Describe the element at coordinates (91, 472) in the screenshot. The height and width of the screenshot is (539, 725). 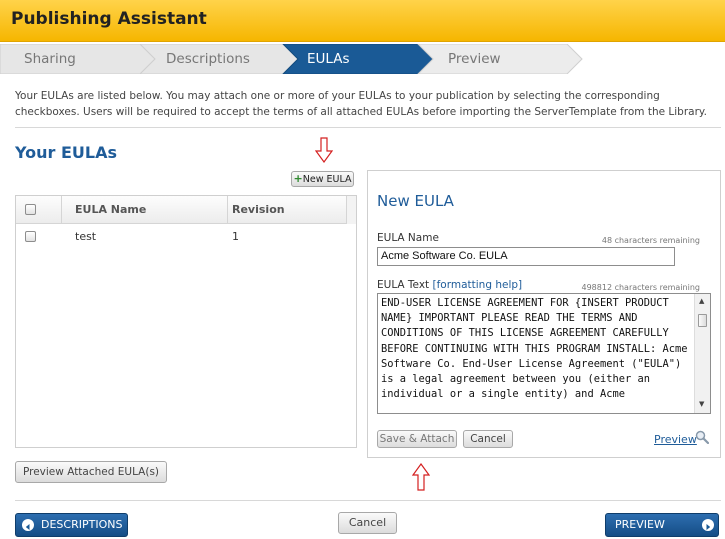
I see `preview-attached-button: Preview Attached EULA(s)` at that location.